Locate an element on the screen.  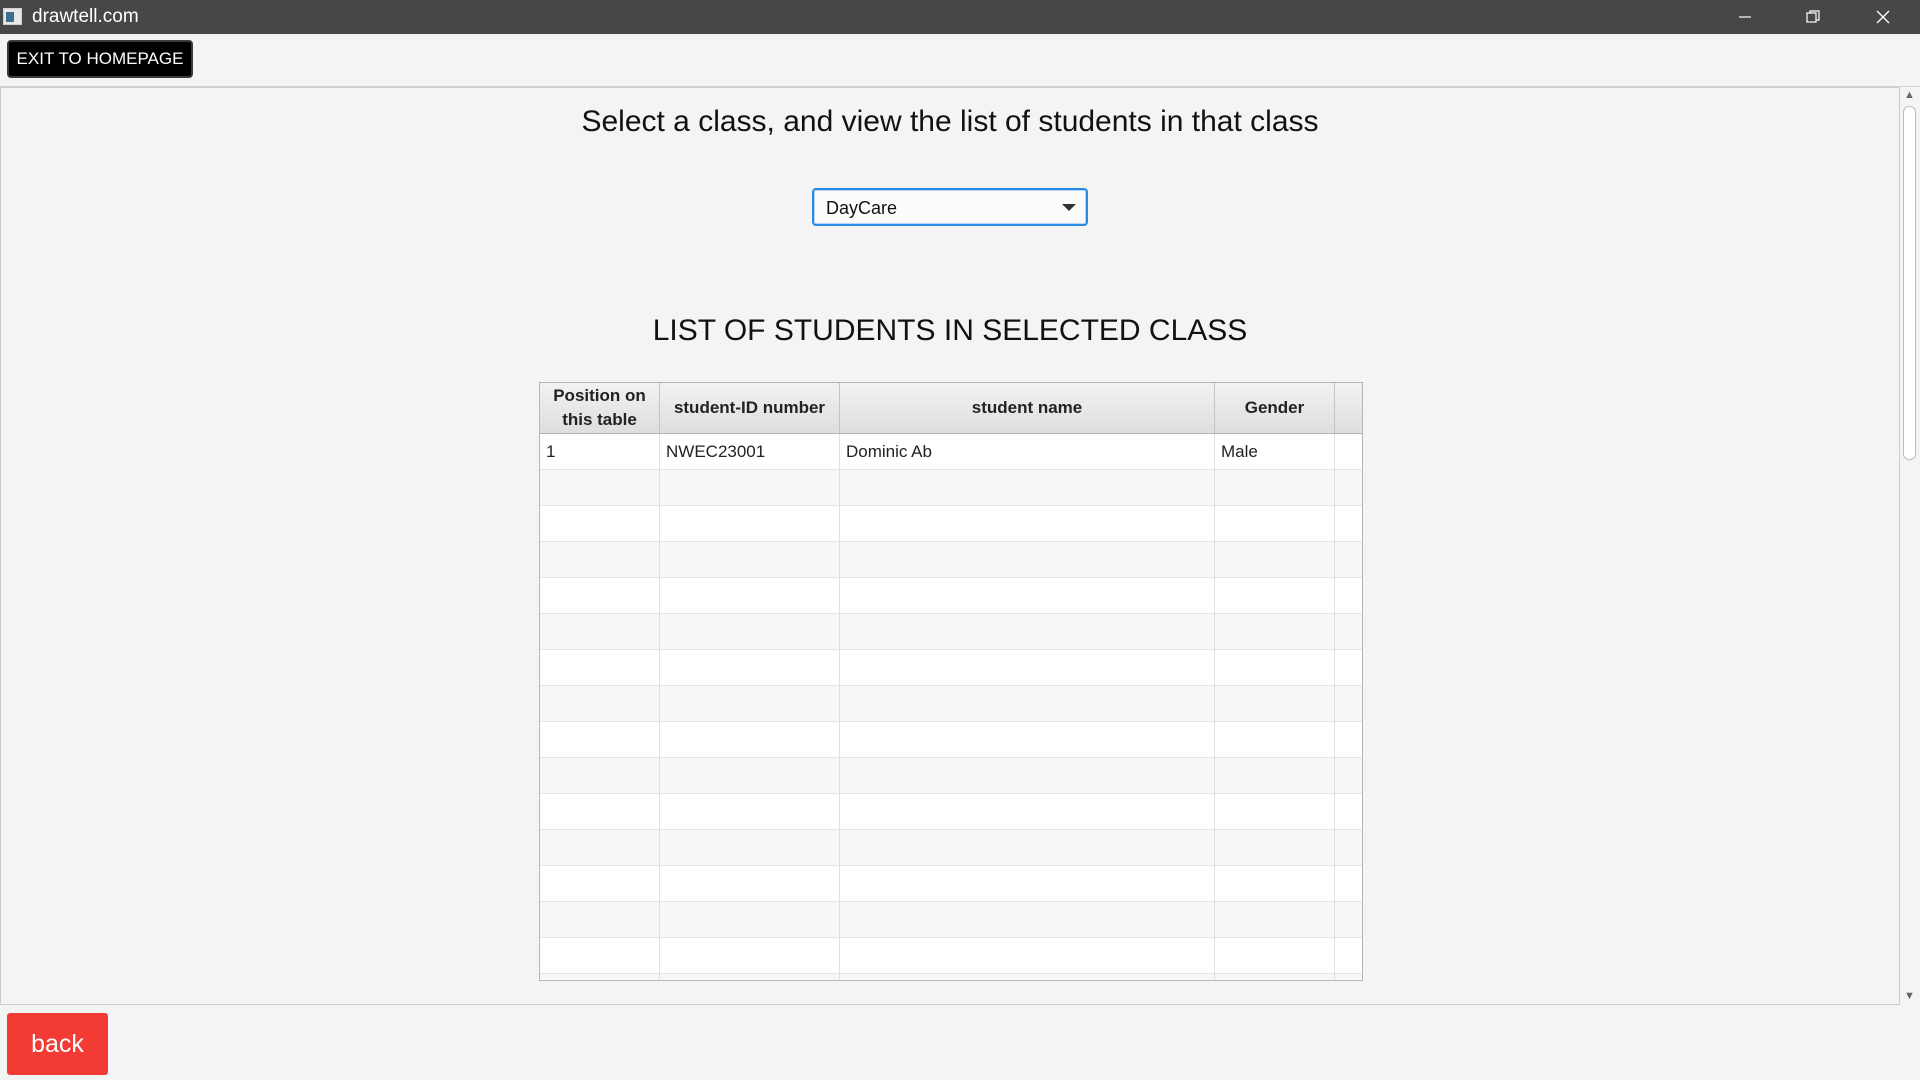
cell-gender: Male is located at coordinates (1275, 452).